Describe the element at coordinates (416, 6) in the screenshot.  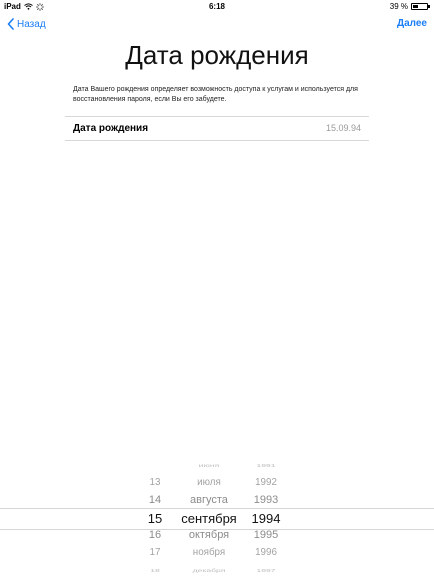
I see `battery-fill` at that location.